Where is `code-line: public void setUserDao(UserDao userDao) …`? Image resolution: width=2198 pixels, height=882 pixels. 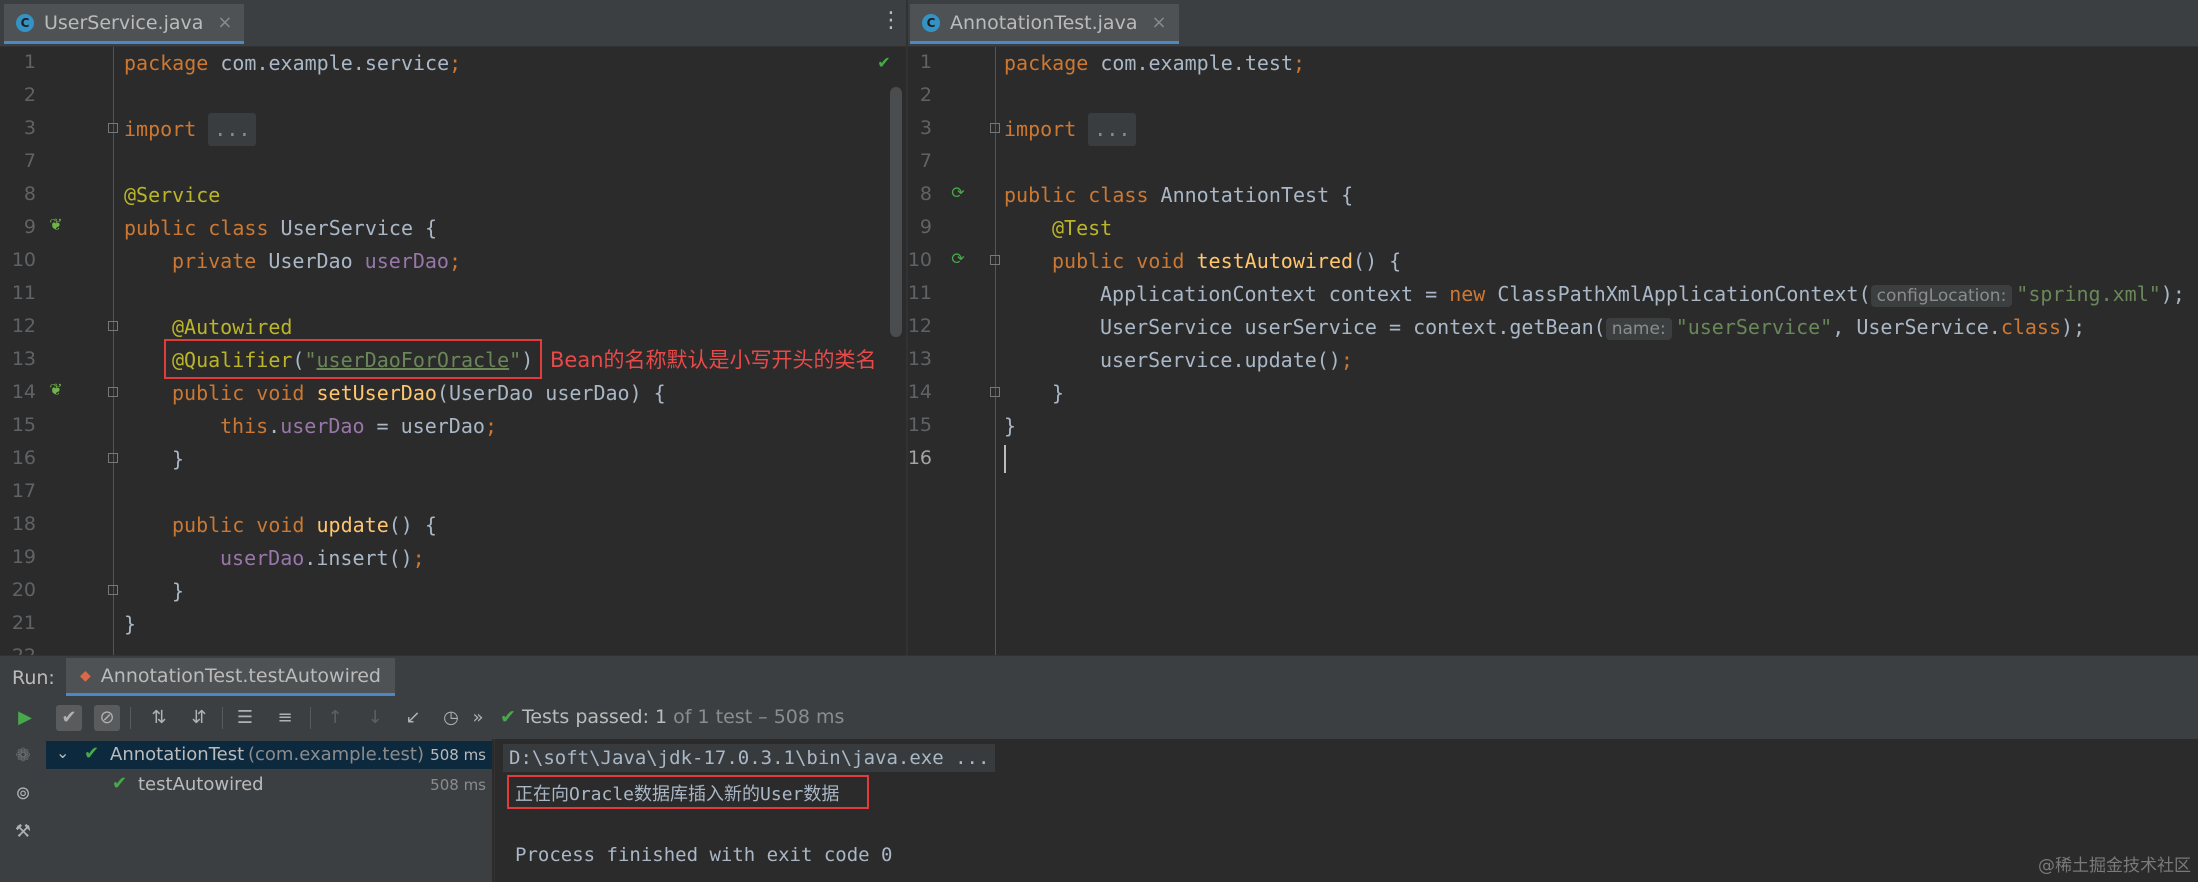 code-line: public void setUserDao(UserDao userDao) … is located at coordinates (419, 393).